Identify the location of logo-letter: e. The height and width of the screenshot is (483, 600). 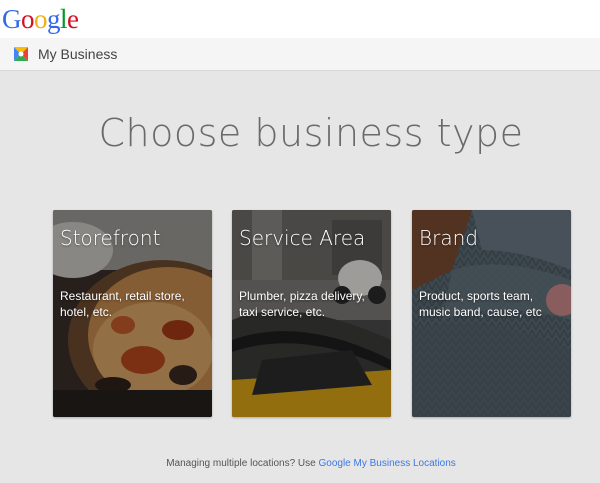
(73, 19).